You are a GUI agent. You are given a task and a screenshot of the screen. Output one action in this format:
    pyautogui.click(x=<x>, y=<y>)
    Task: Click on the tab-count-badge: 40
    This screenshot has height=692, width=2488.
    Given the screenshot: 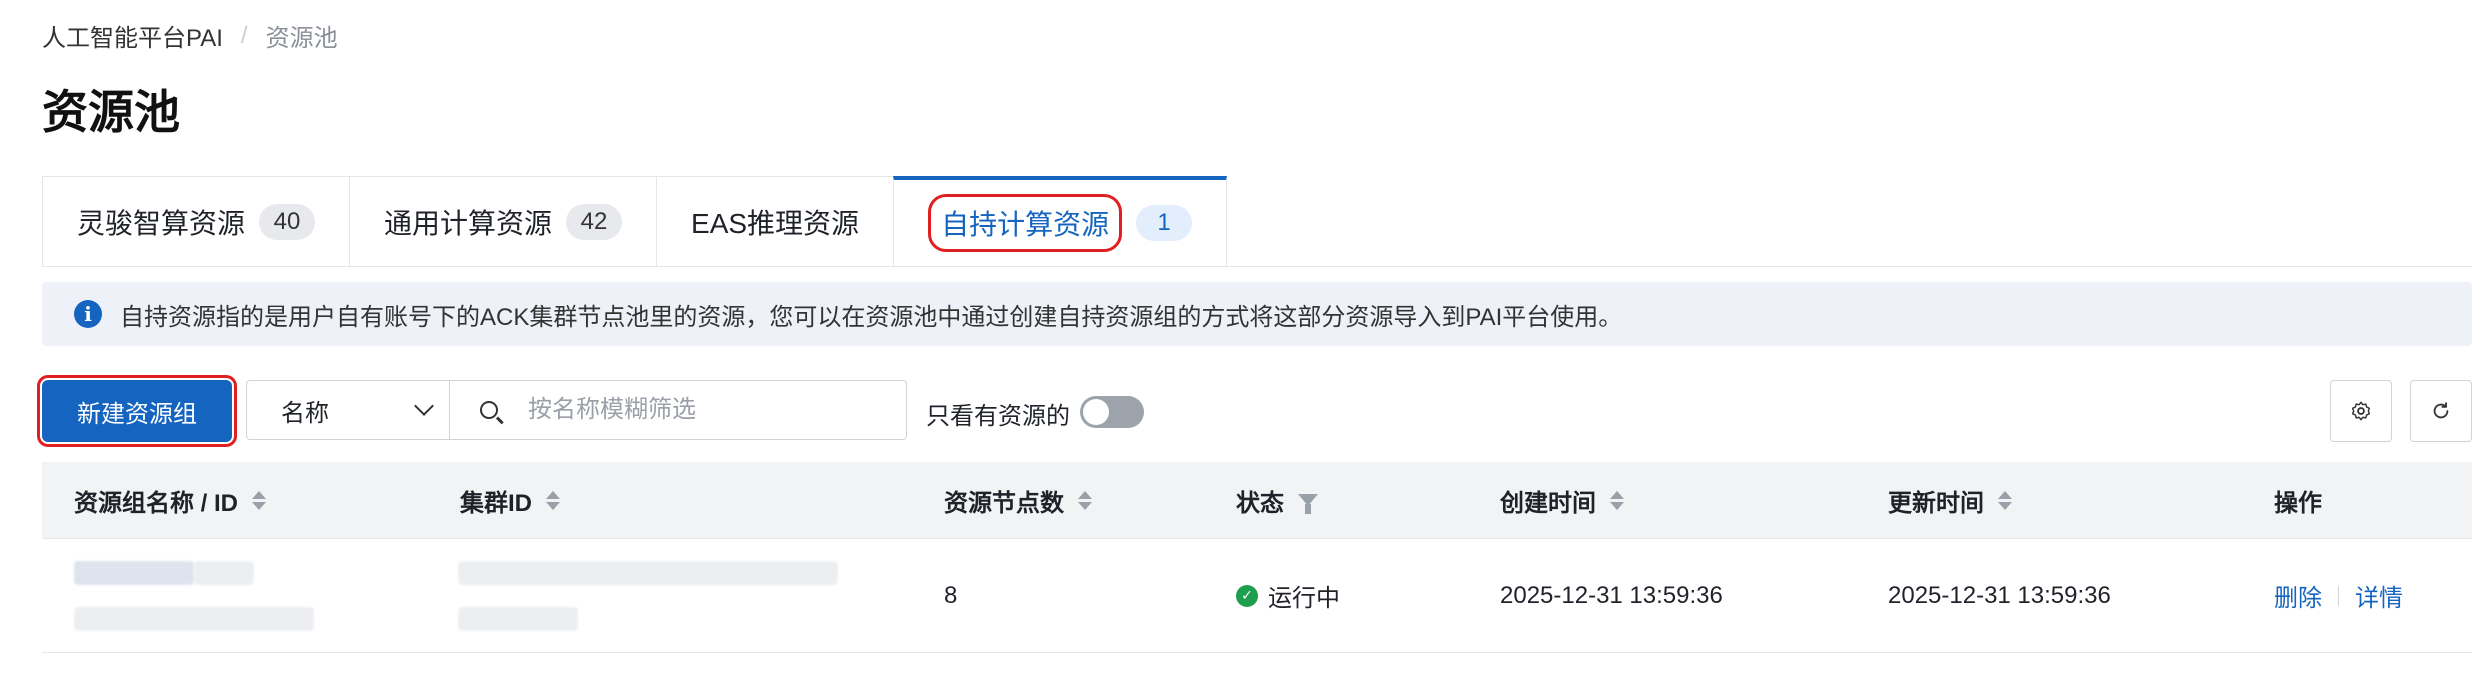 What is the action you would take?
    pyautogui.click(x=287, y=221)
    